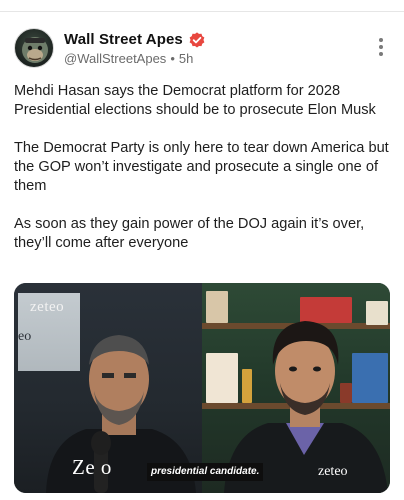 This screenshot has width=404, height=500. Describe the element at coordinates (186, 58) in the screenshot. I see `post-time: 5h` at that location.